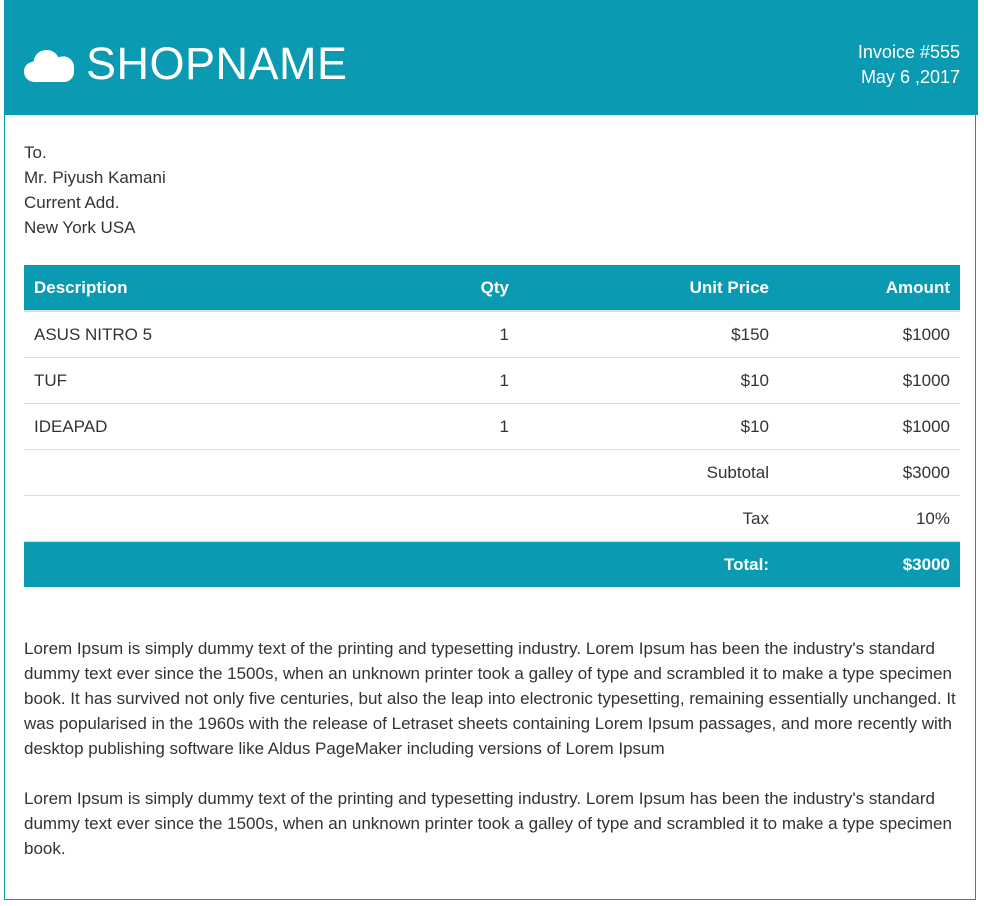  I want to click on item-description: IDEAPAD, so click(194, 426).